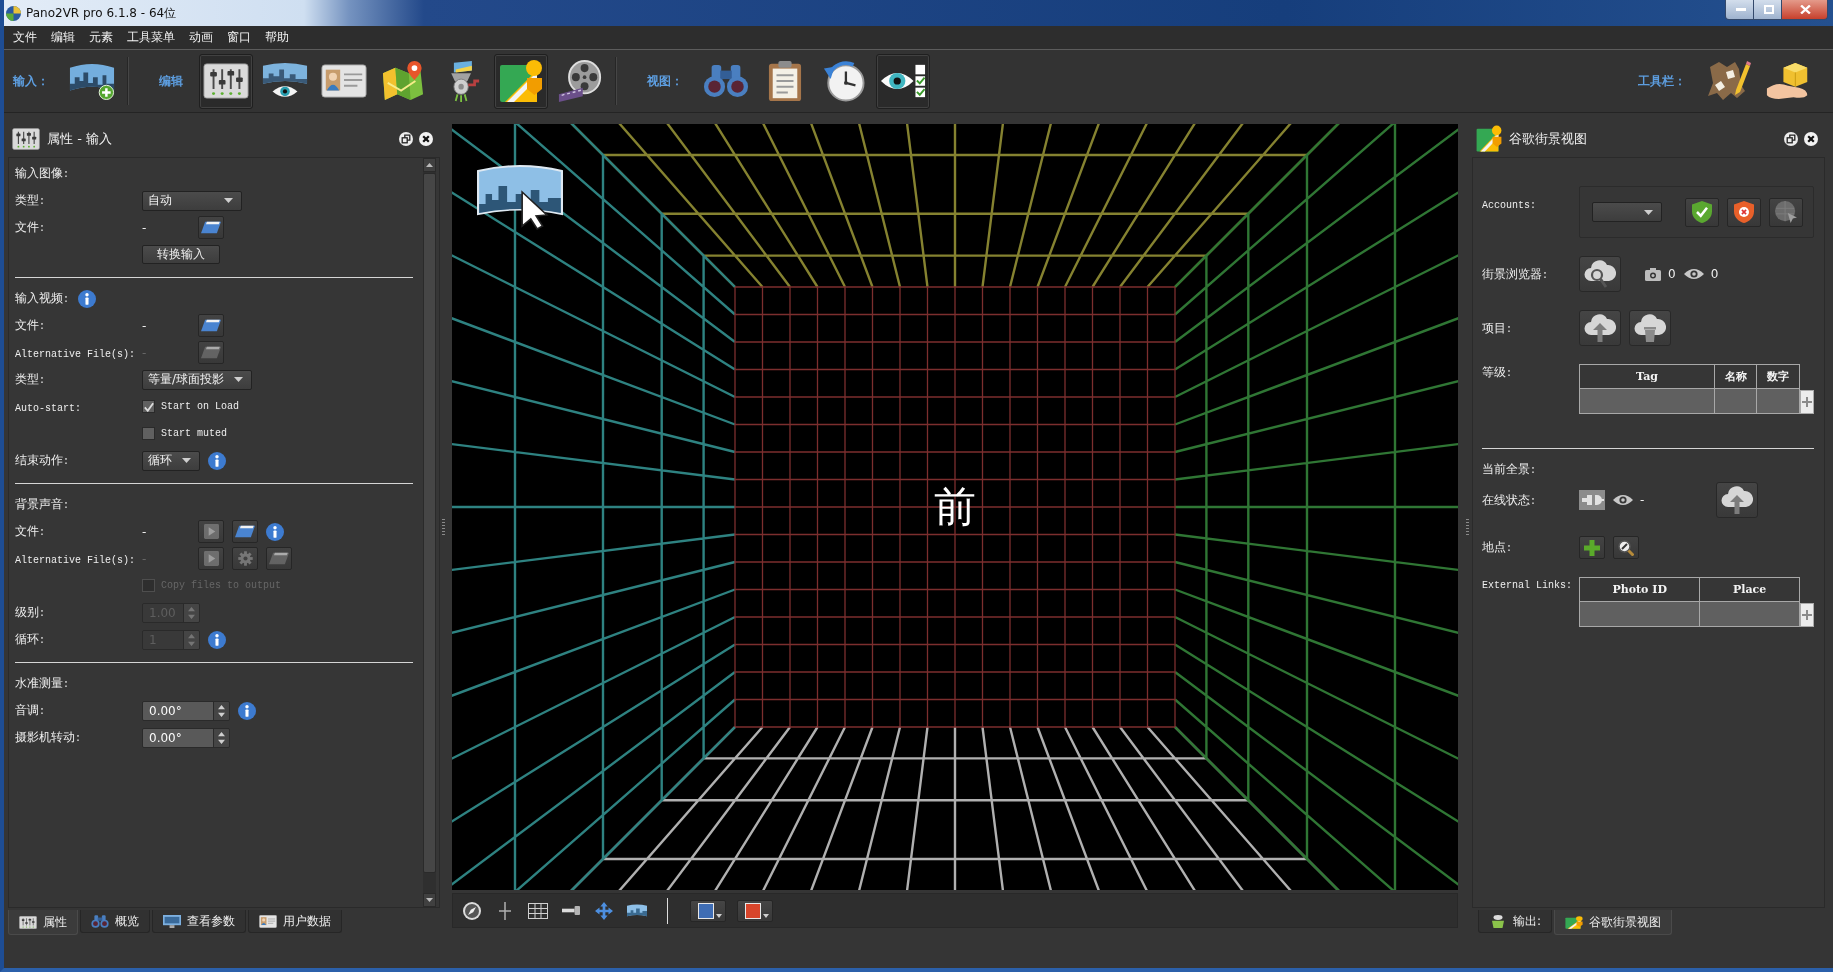 This screenshot has height=972, width=1833. Describe the element at coordinates (1768, 10) in the screenshot. I see `maximize-button` at that location.